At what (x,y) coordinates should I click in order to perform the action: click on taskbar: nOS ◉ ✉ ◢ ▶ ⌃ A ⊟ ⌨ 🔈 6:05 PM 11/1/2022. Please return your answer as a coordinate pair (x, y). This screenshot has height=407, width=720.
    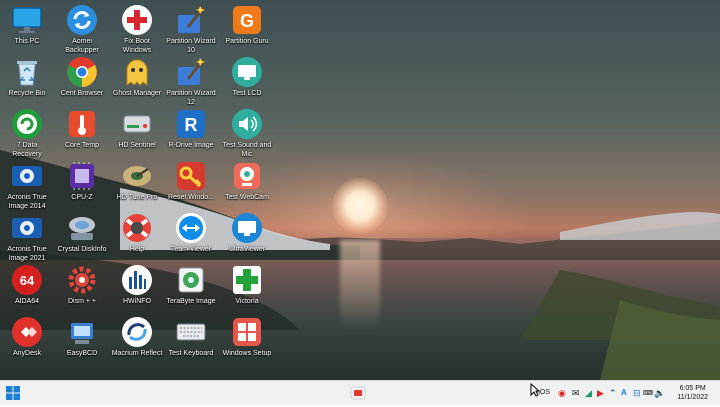
    Looking at the image, I should click on (360, 392).